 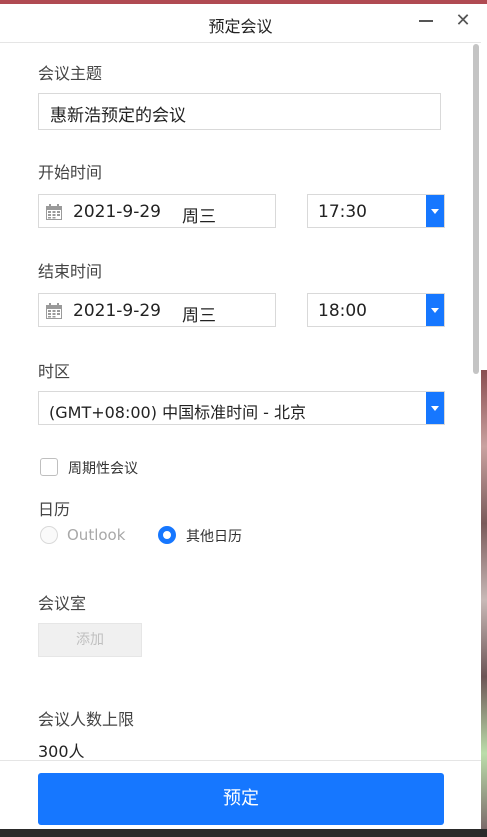 I want to click on start-time-select: 17:30, so click(x=376, y=211).